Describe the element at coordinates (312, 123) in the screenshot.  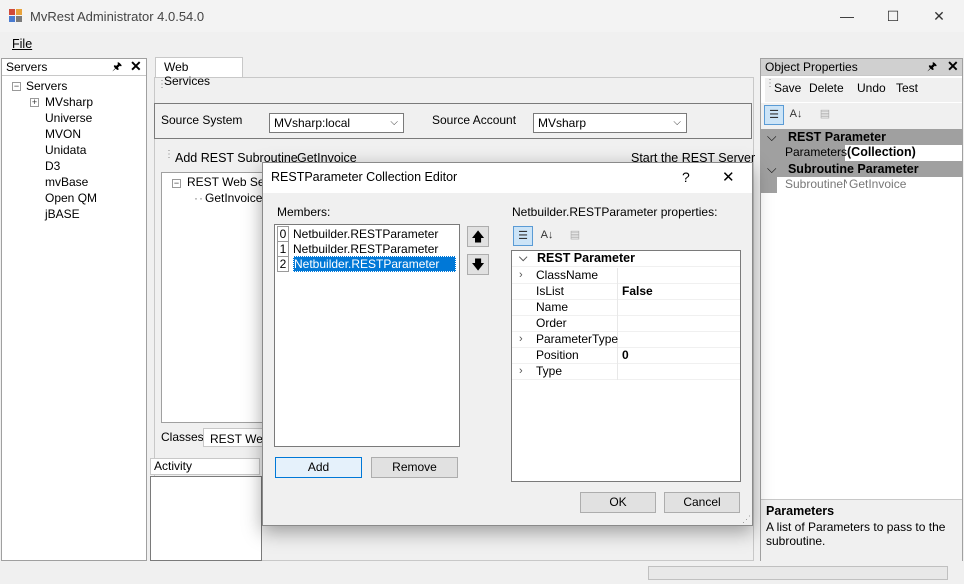
I see `source-system-value: MVsharp:local` at that location.